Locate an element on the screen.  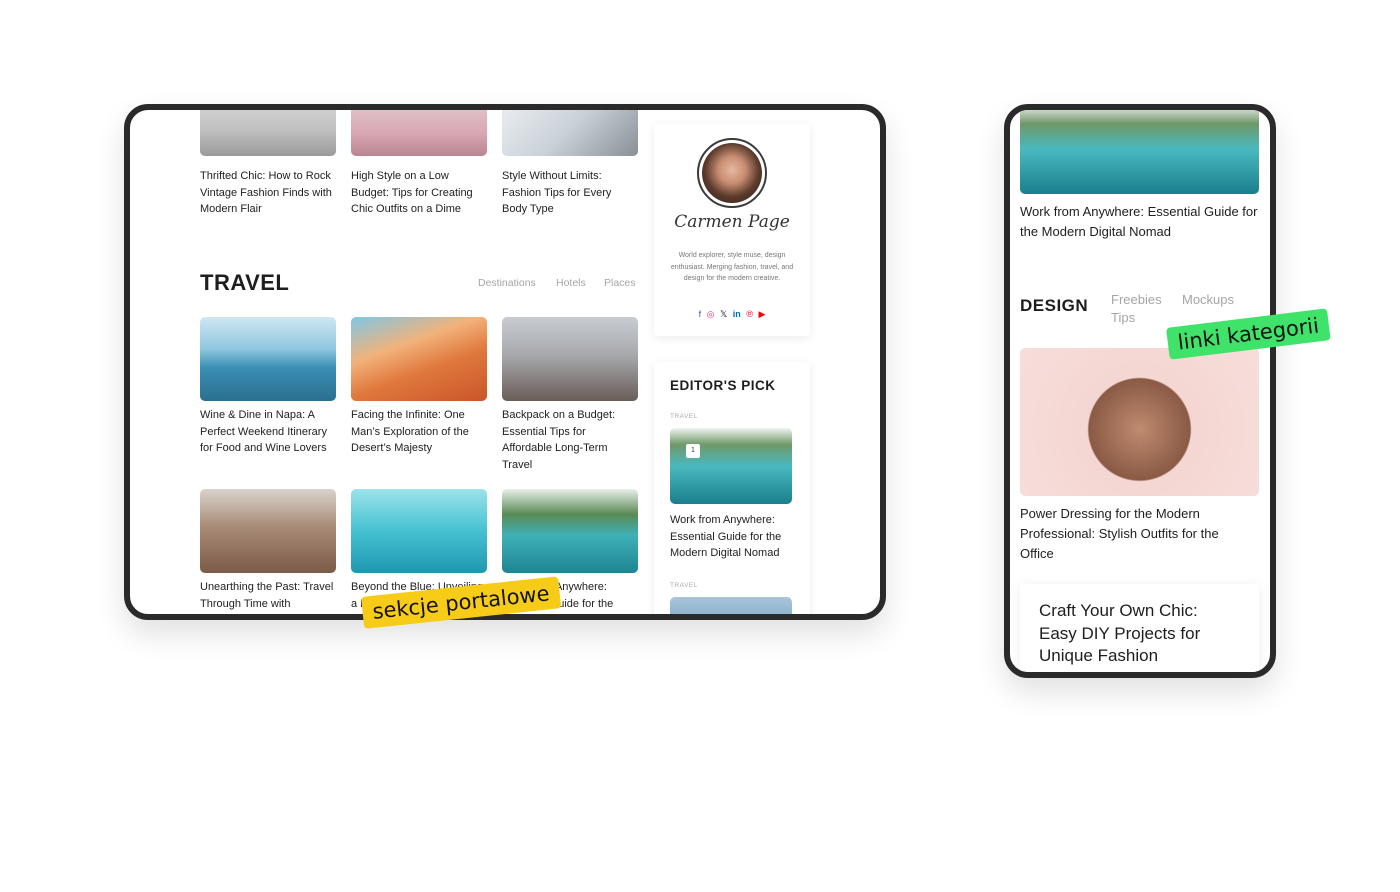
category-link-freebies: Freebies is located at coordinates (1136, 299).